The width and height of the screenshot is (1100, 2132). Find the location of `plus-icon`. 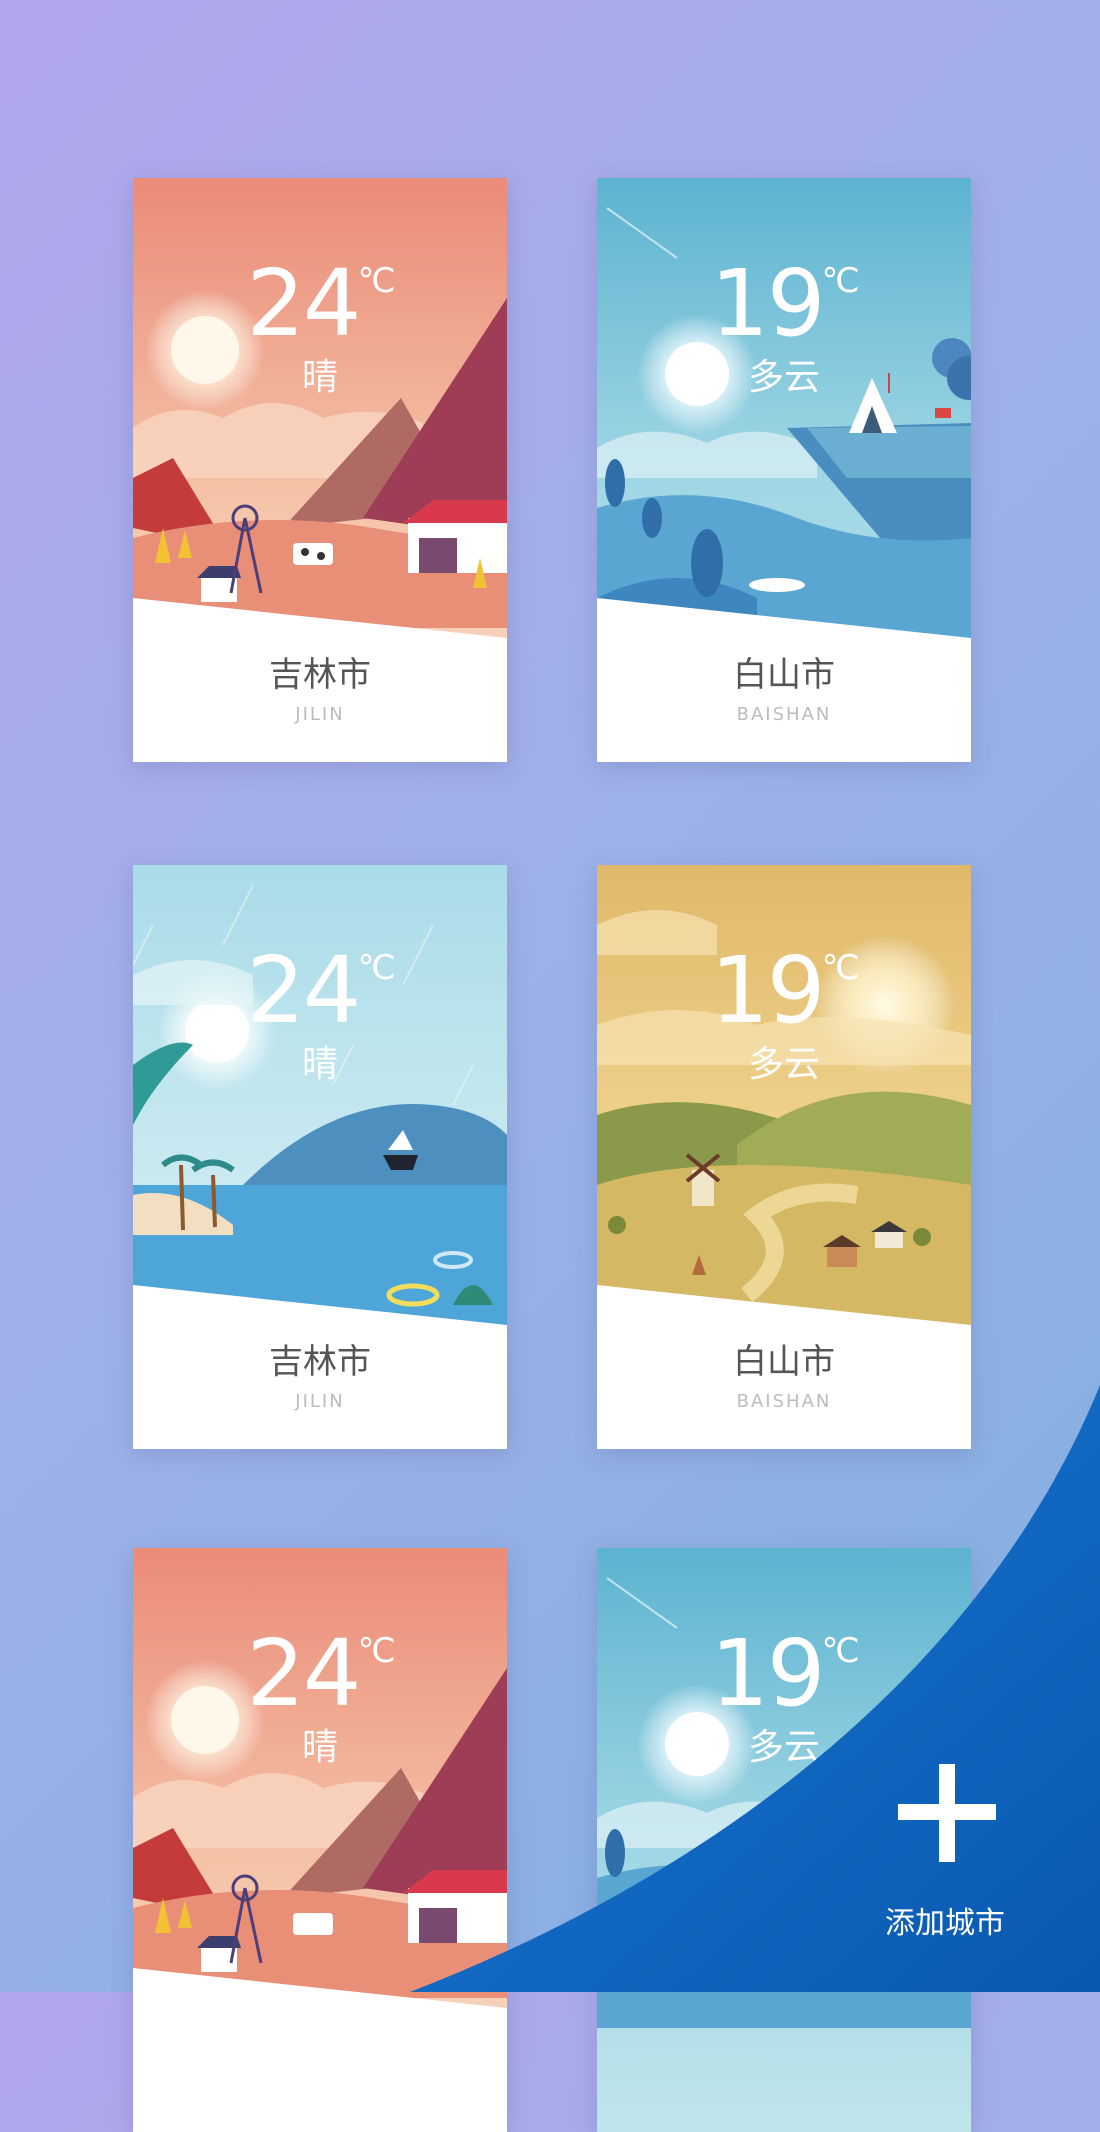

plus-icon is located at coordinates (947, 1813).